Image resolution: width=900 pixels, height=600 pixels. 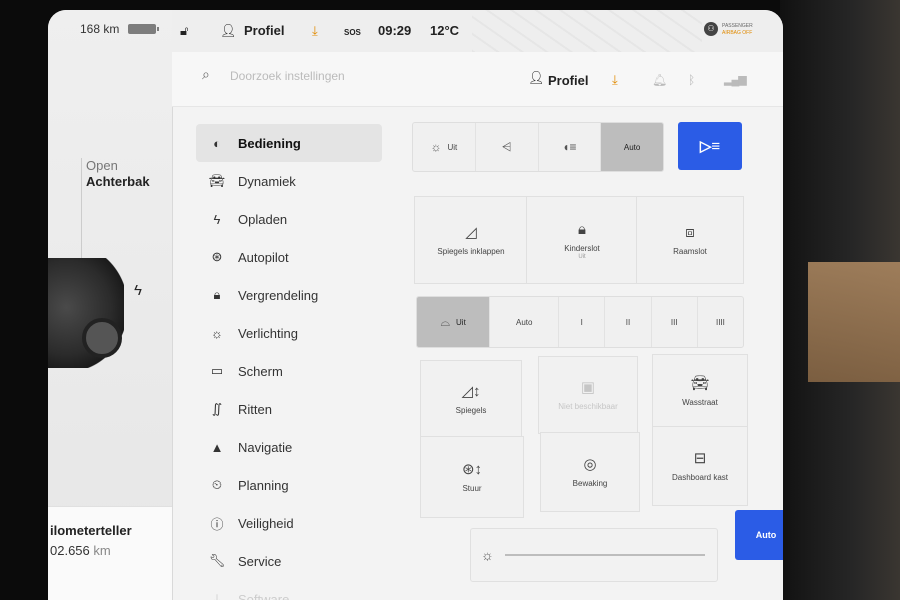 I want to click on menu-item-navigatie: ▲ Navigatie, so click(x=289, y=447).